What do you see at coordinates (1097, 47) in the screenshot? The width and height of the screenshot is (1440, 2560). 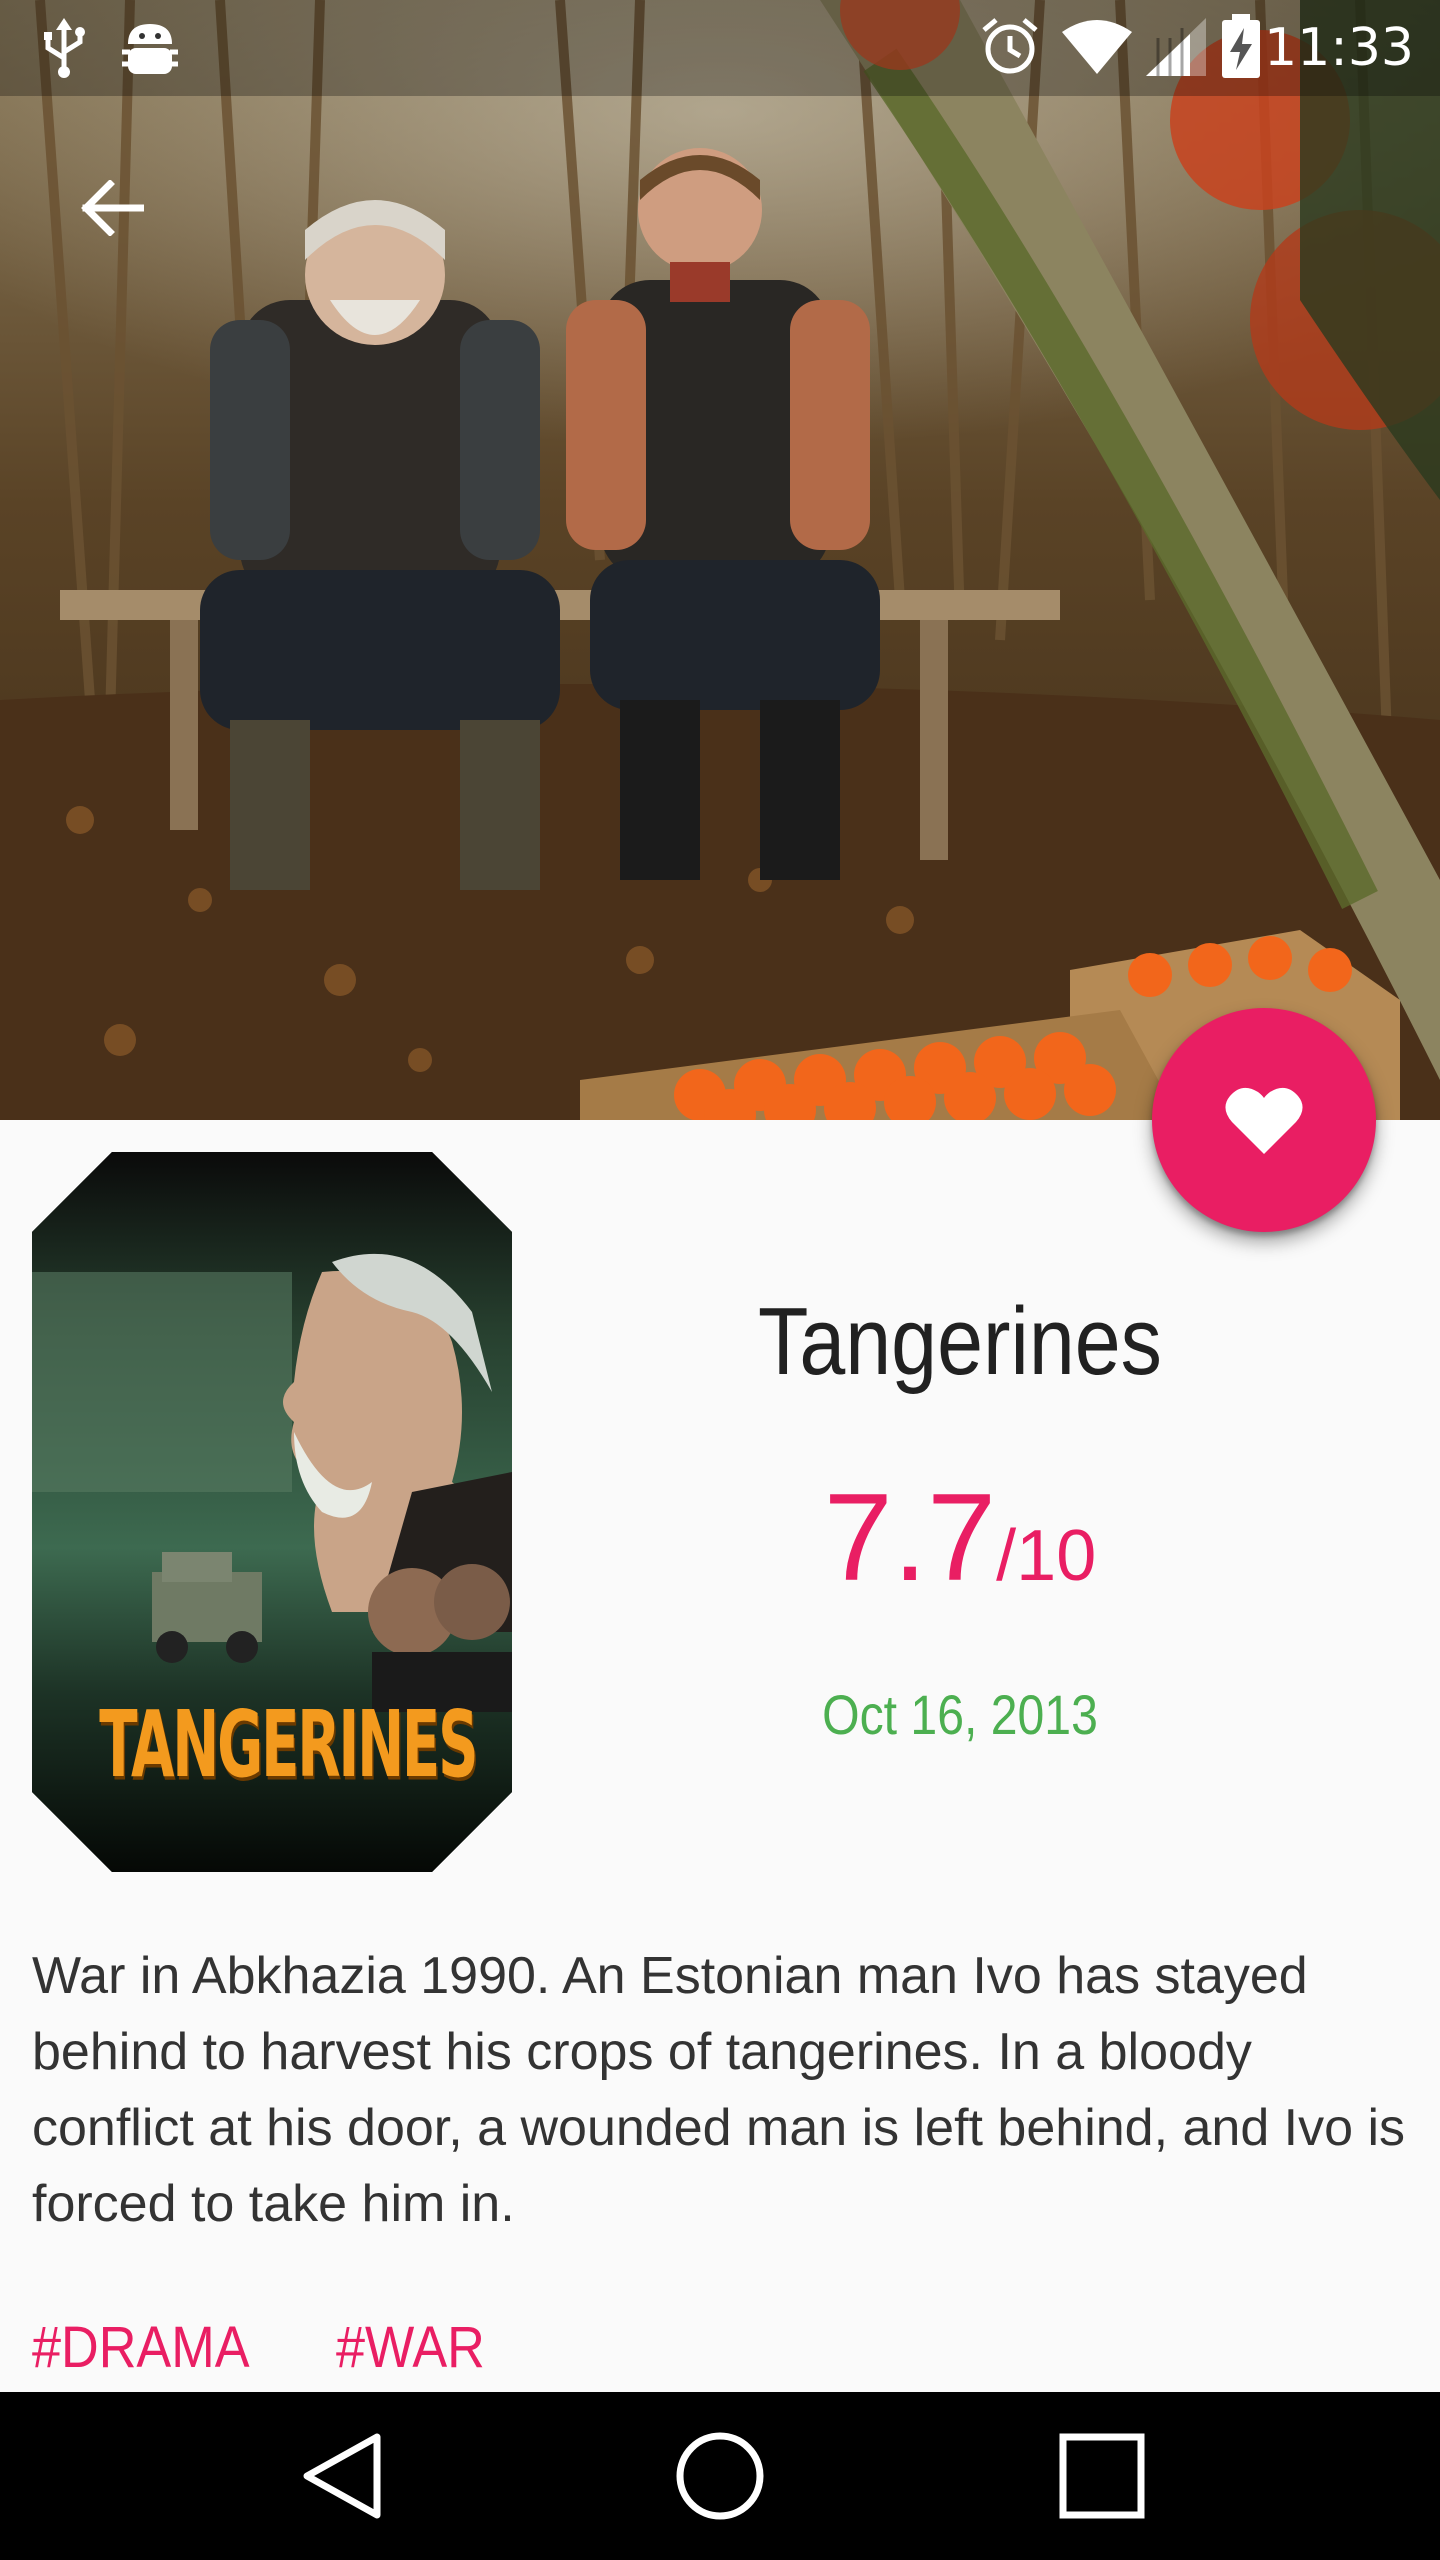 I see `wifi-icon` at bounding box center [1097, 47].